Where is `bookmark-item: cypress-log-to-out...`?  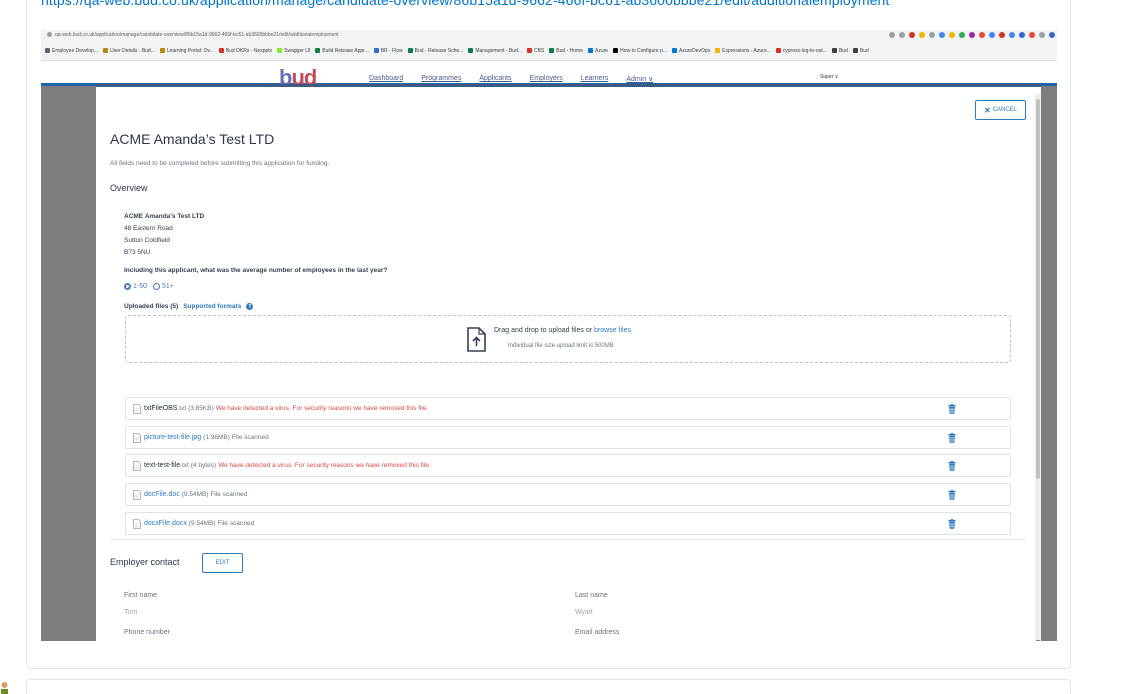
bookmark-item: cypress-log-to-out... is located at coordinates (801, 51).